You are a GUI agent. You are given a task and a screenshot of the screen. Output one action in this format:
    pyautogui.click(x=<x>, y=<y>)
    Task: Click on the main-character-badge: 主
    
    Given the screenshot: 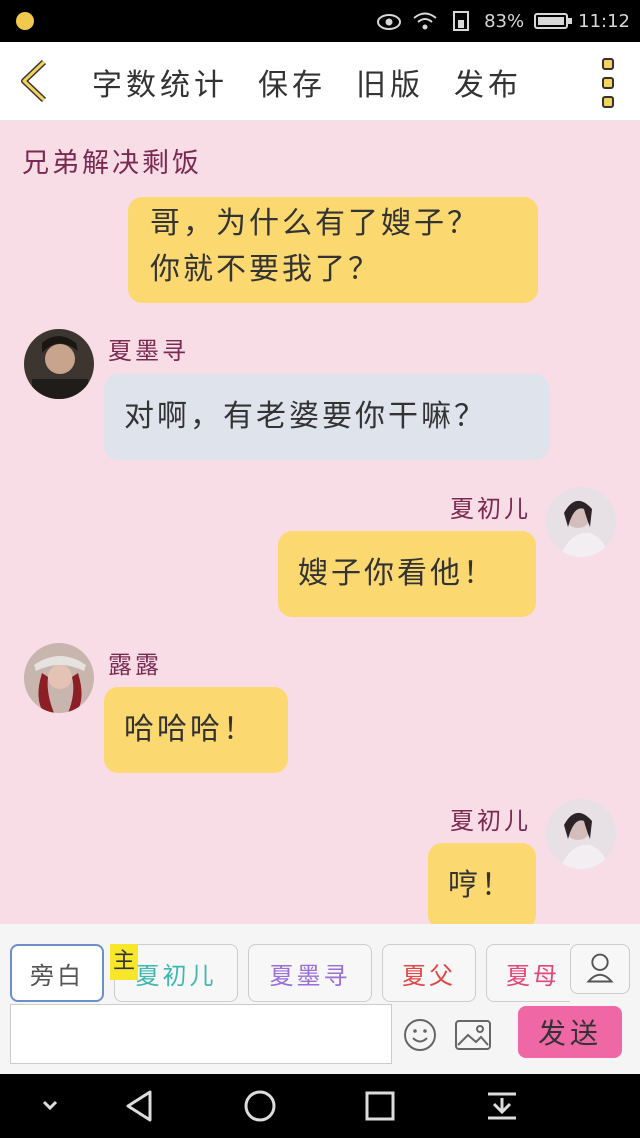 What is the action you would take?
    pyautogui.click(x=124, y=962)
    